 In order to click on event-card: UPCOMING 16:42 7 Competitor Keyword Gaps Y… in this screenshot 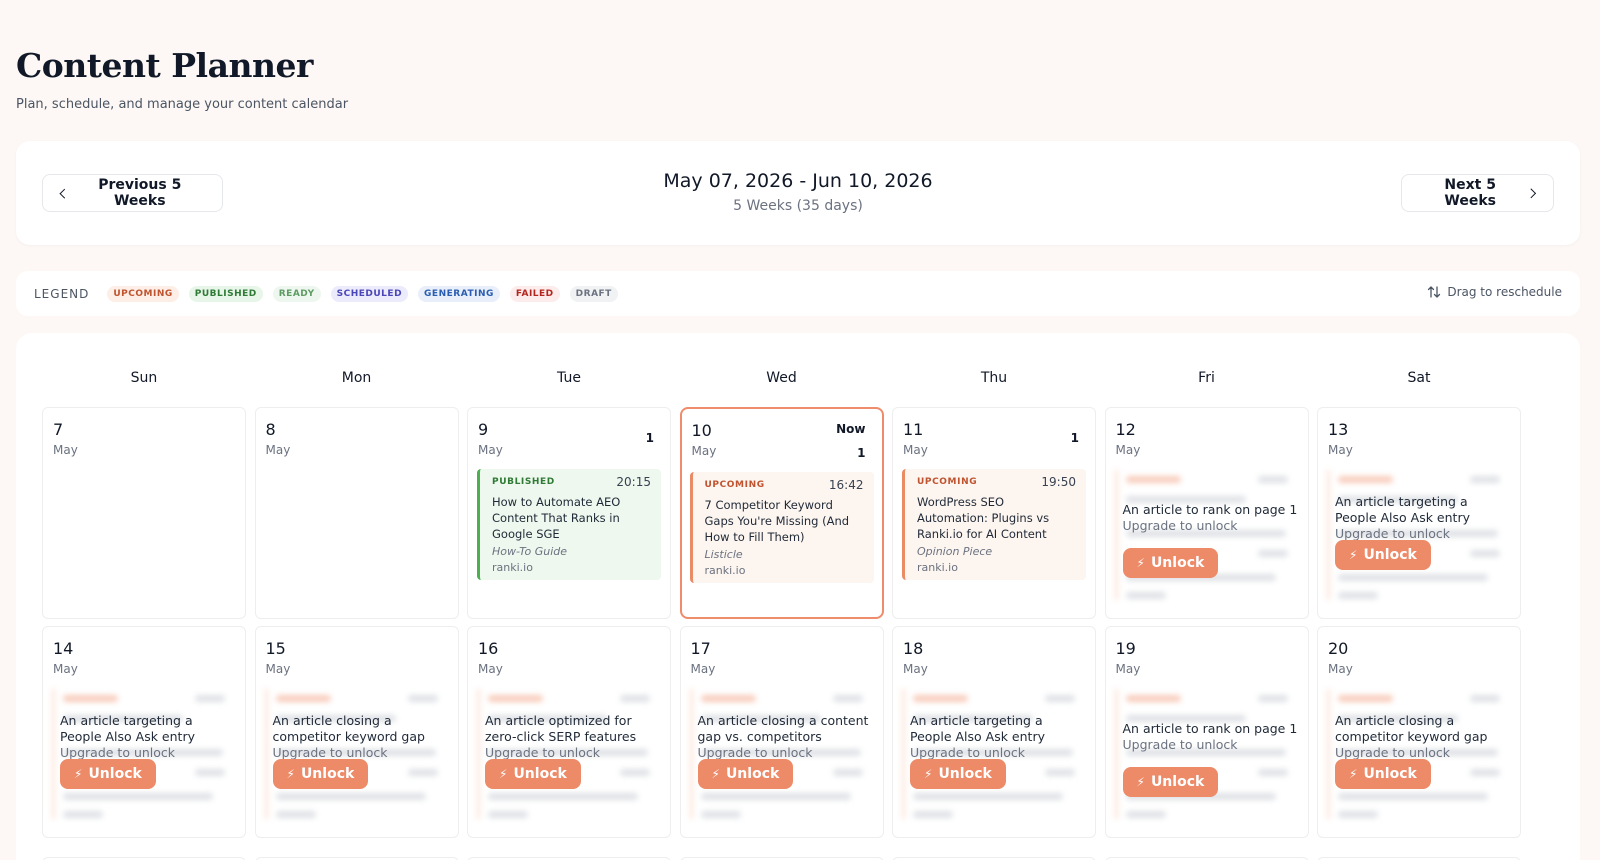, I will do `click(781, 527)`.